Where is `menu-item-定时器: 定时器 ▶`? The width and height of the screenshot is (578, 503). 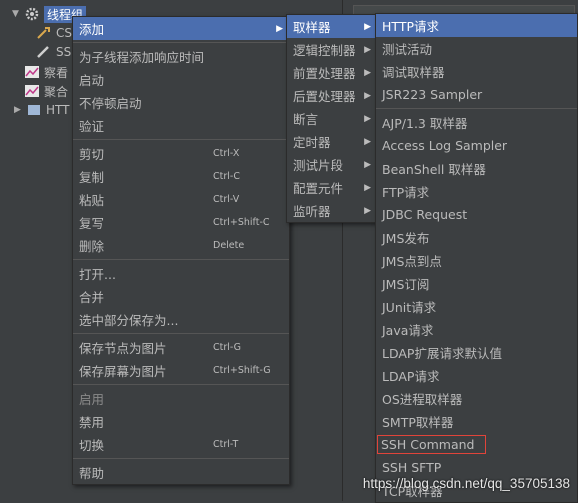
menu-item-定时器: 定时器 ▶ is located at coordinates (332, 141).